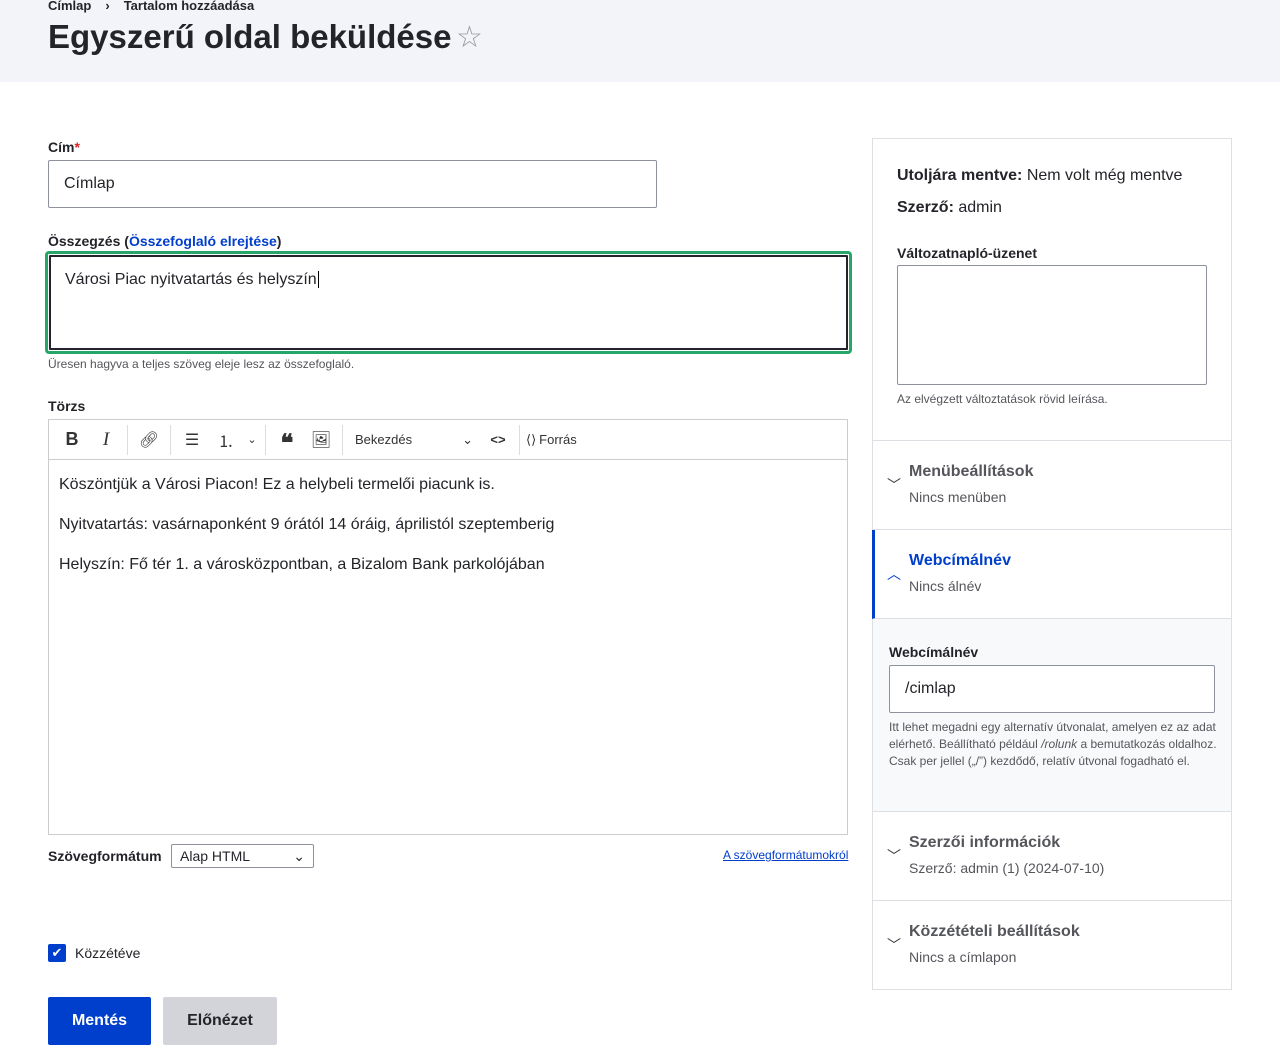 Image resolution: width=1280 pixels, height=1048 pixels. I want to click on numbered-list-icon: ⒈, so click(226, 440).